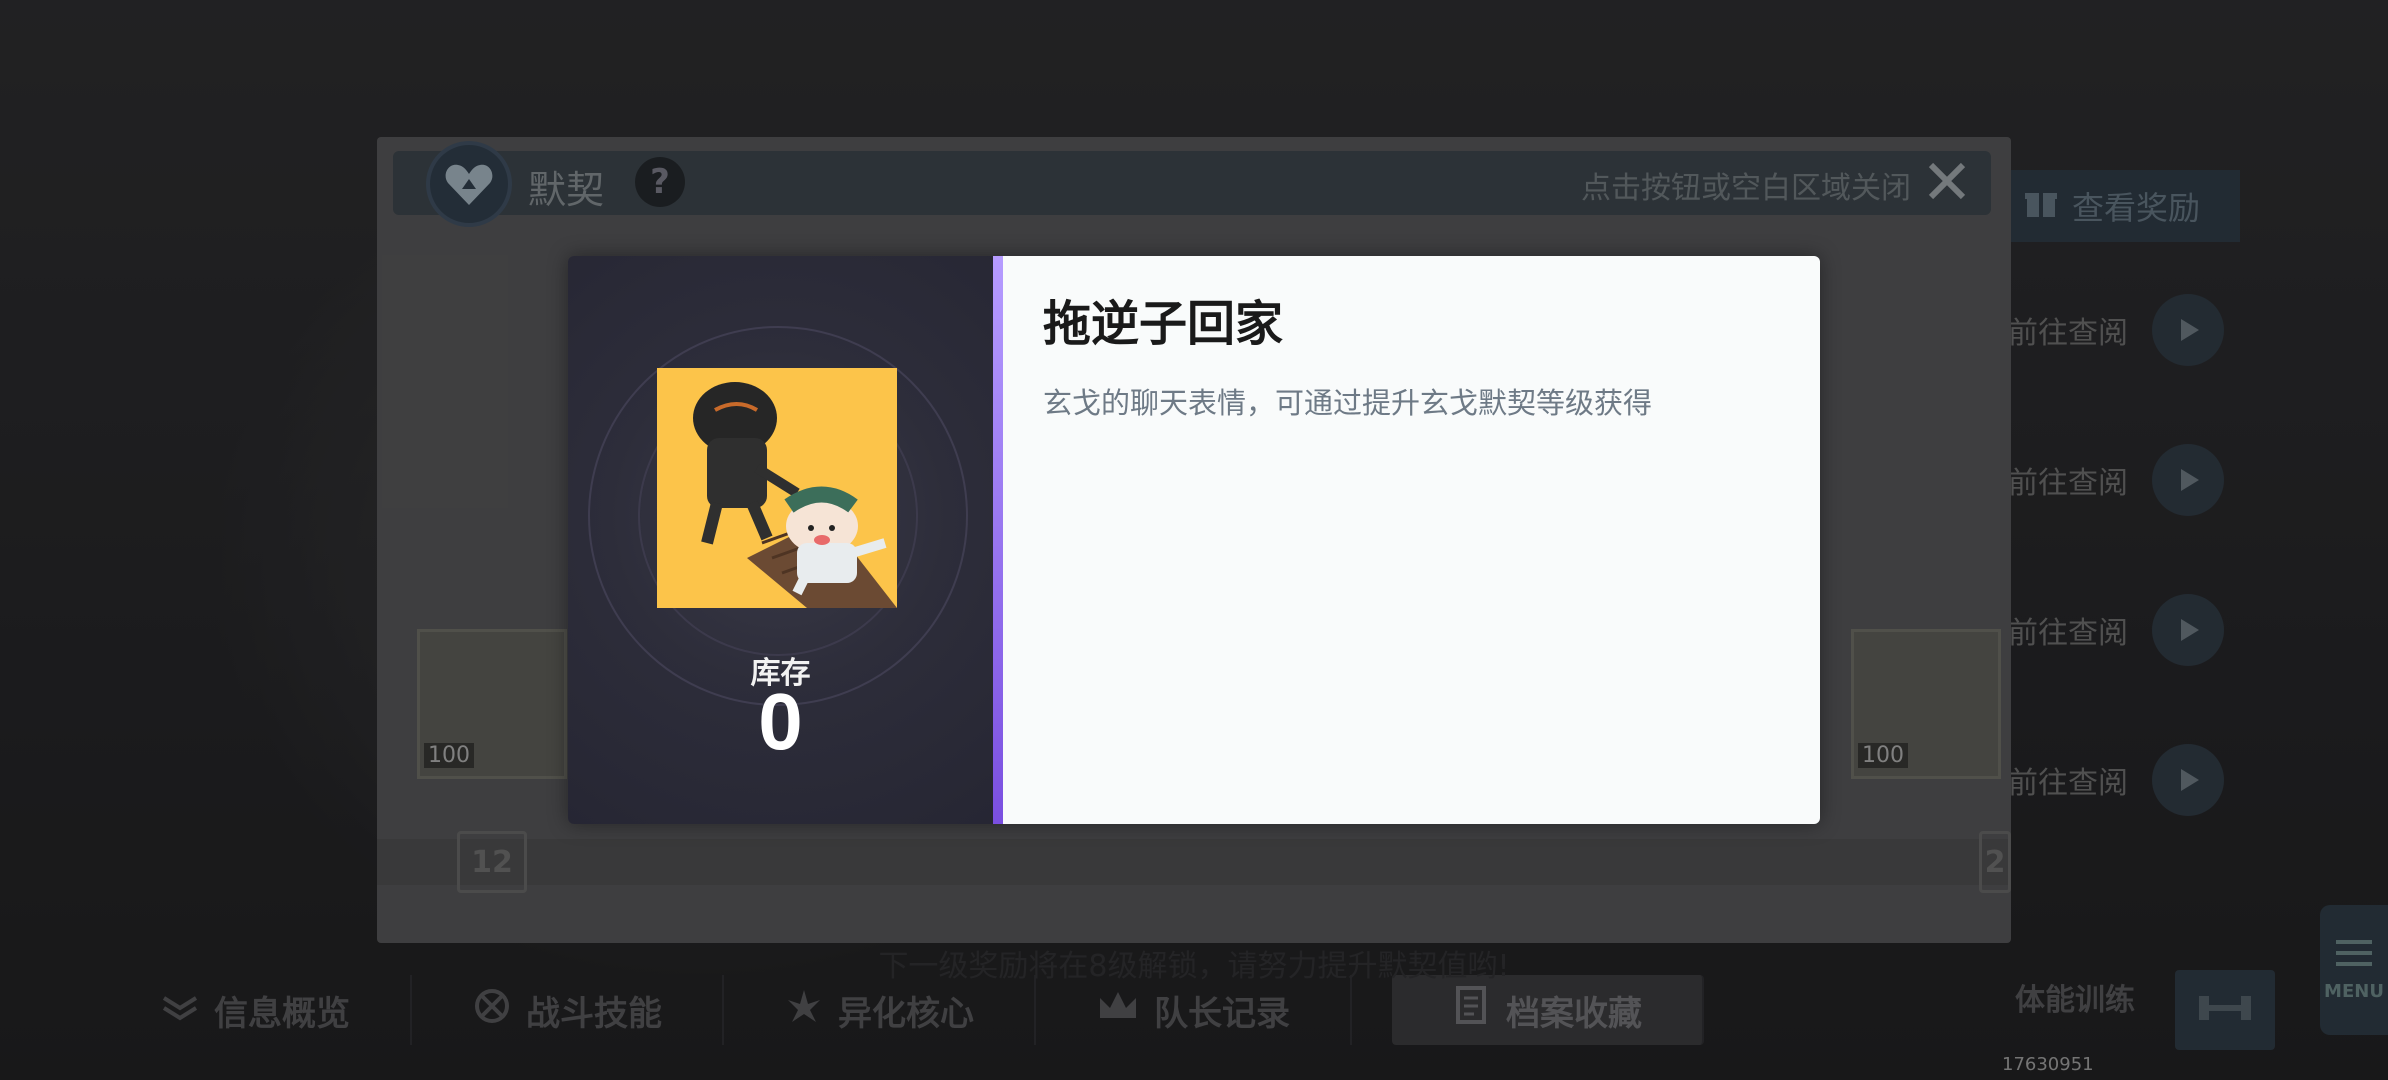 This screenshot has width=2388, height=1080. I want to click on item-preview-panel: 库存 0, so click(780, 540).